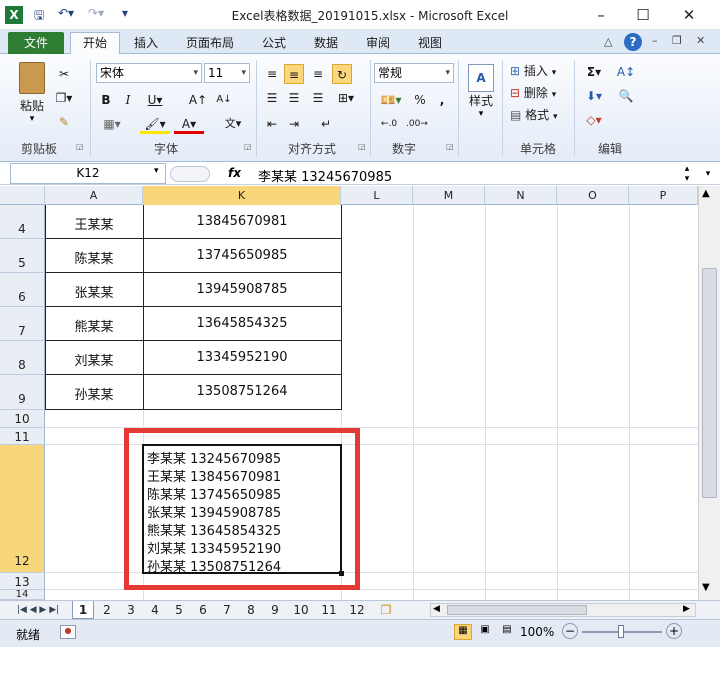 The width and height of the screenshot is (720, 677). I want to click on column-header-p: P, so click(663, 195).